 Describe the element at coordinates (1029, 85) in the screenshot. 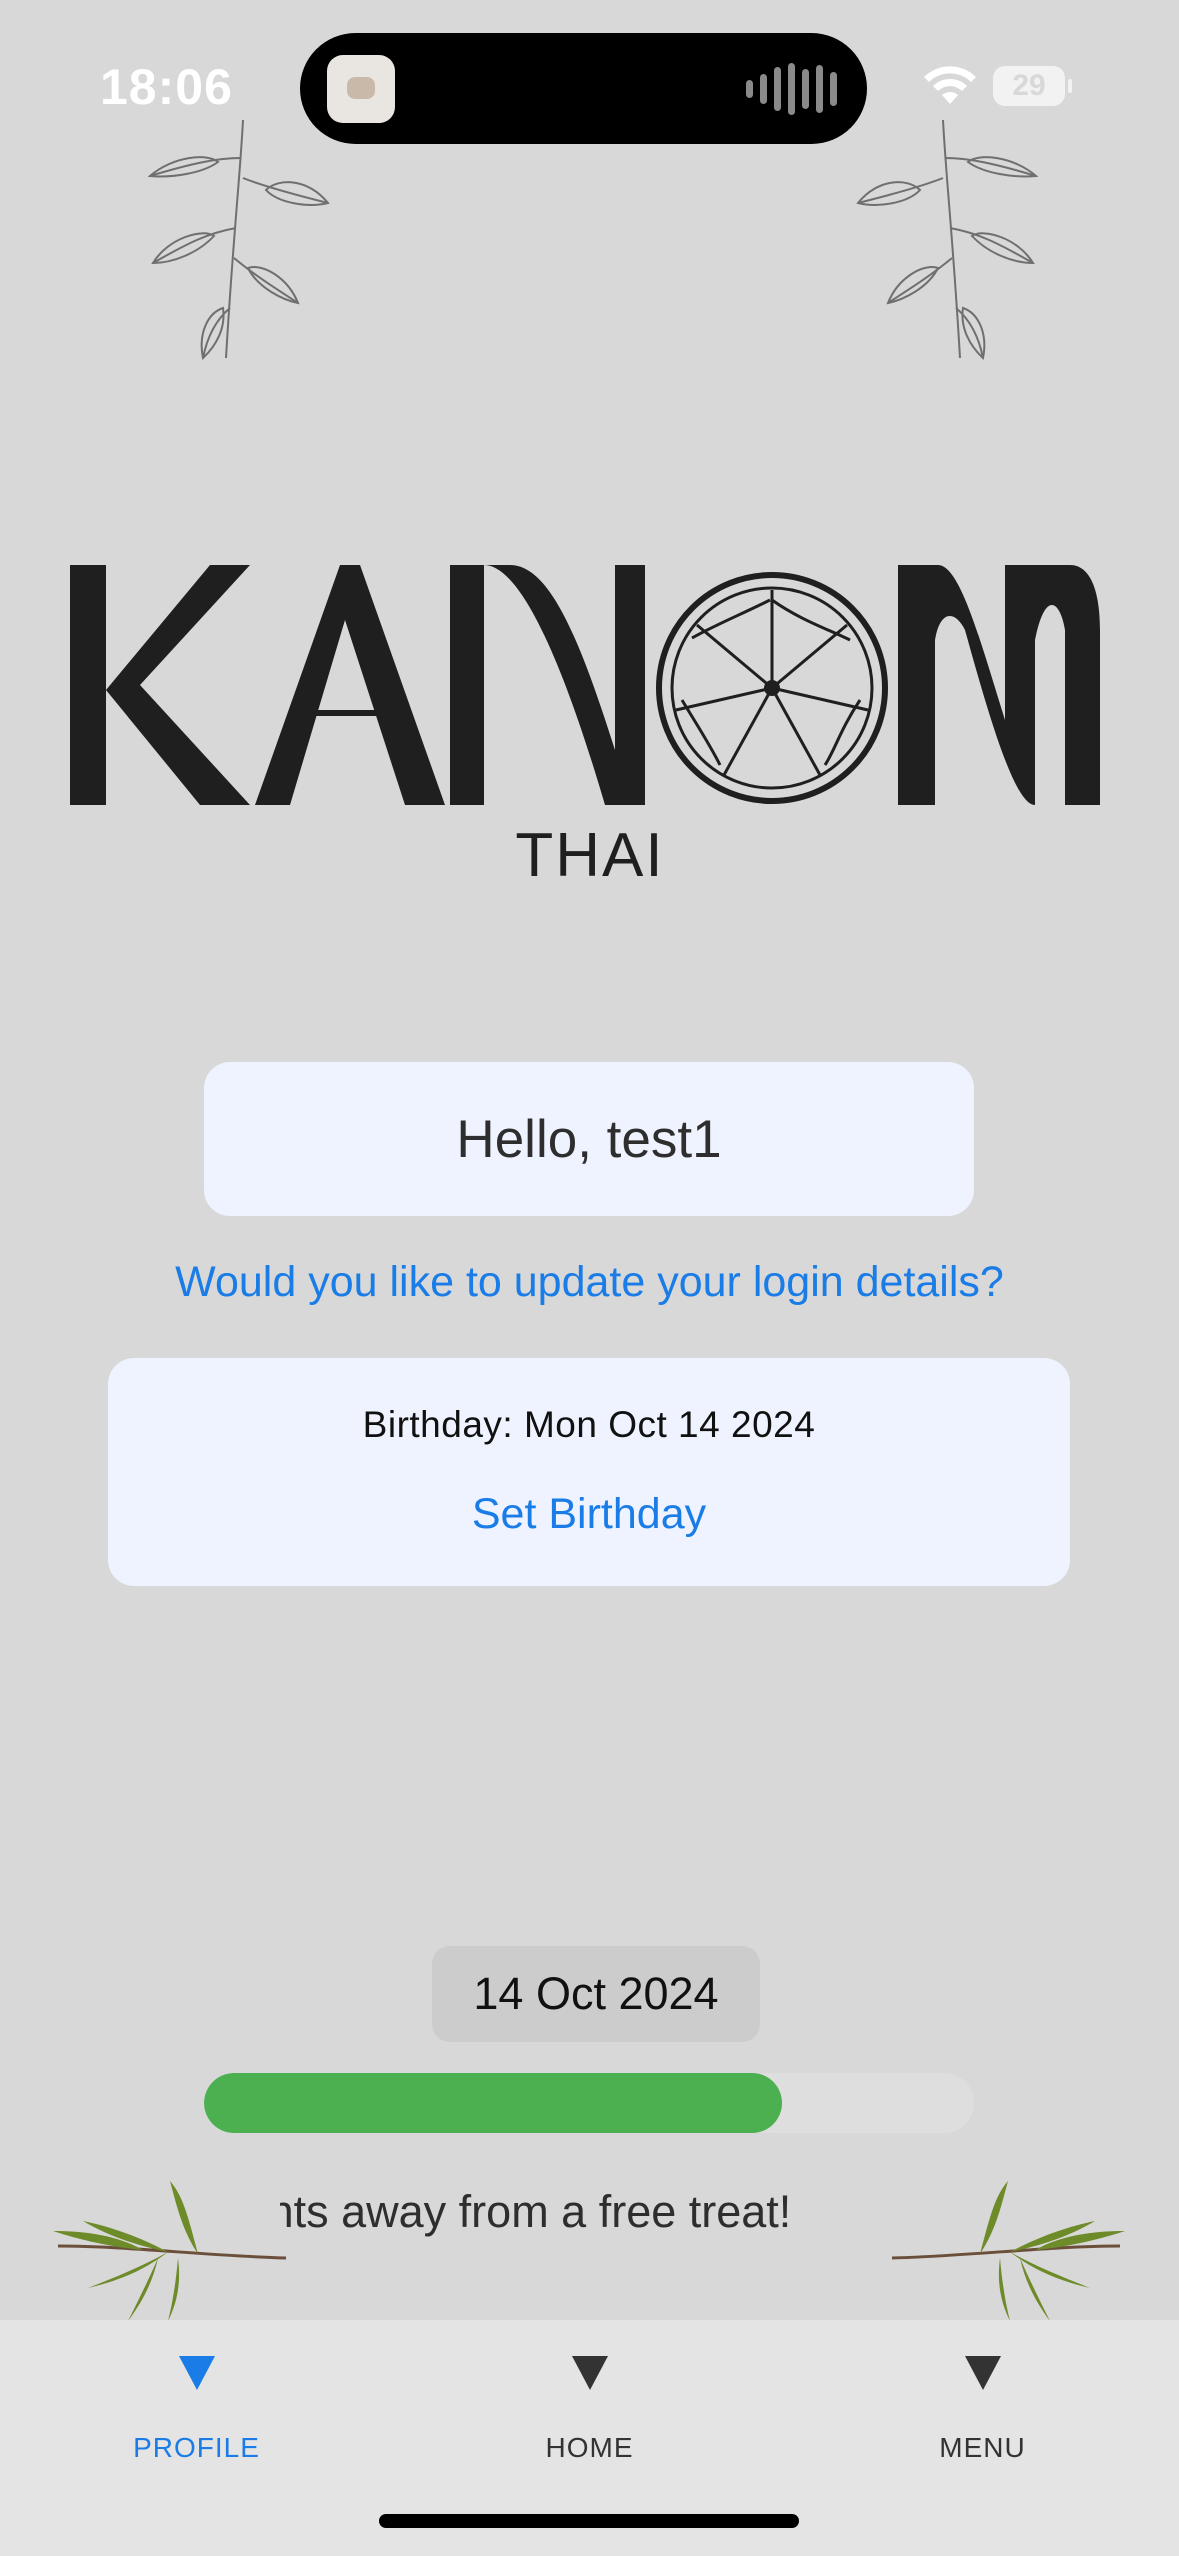

I see `battery-level: 29` at that location.